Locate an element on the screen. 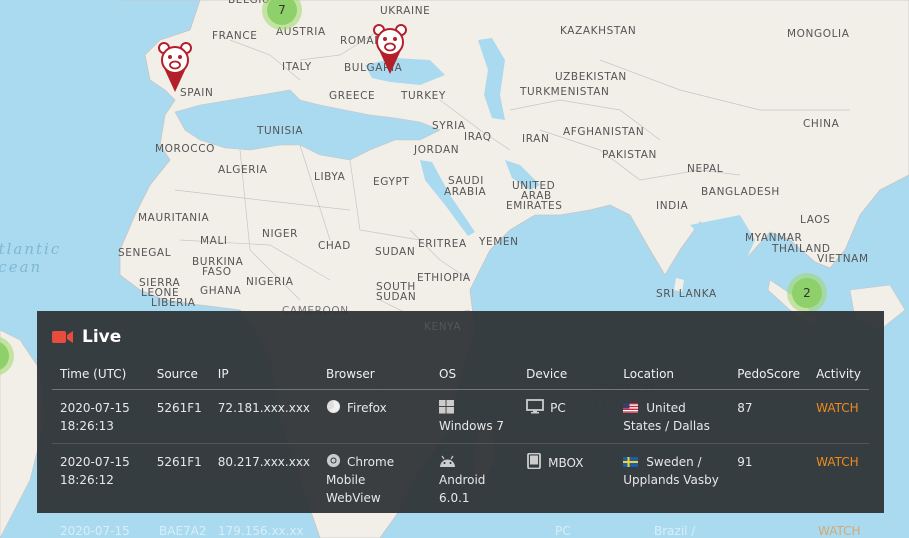 The height and width of the screenshot is (538, 909). map-label-mauritania: MAURITANIA is located at coordinates (174, 218).